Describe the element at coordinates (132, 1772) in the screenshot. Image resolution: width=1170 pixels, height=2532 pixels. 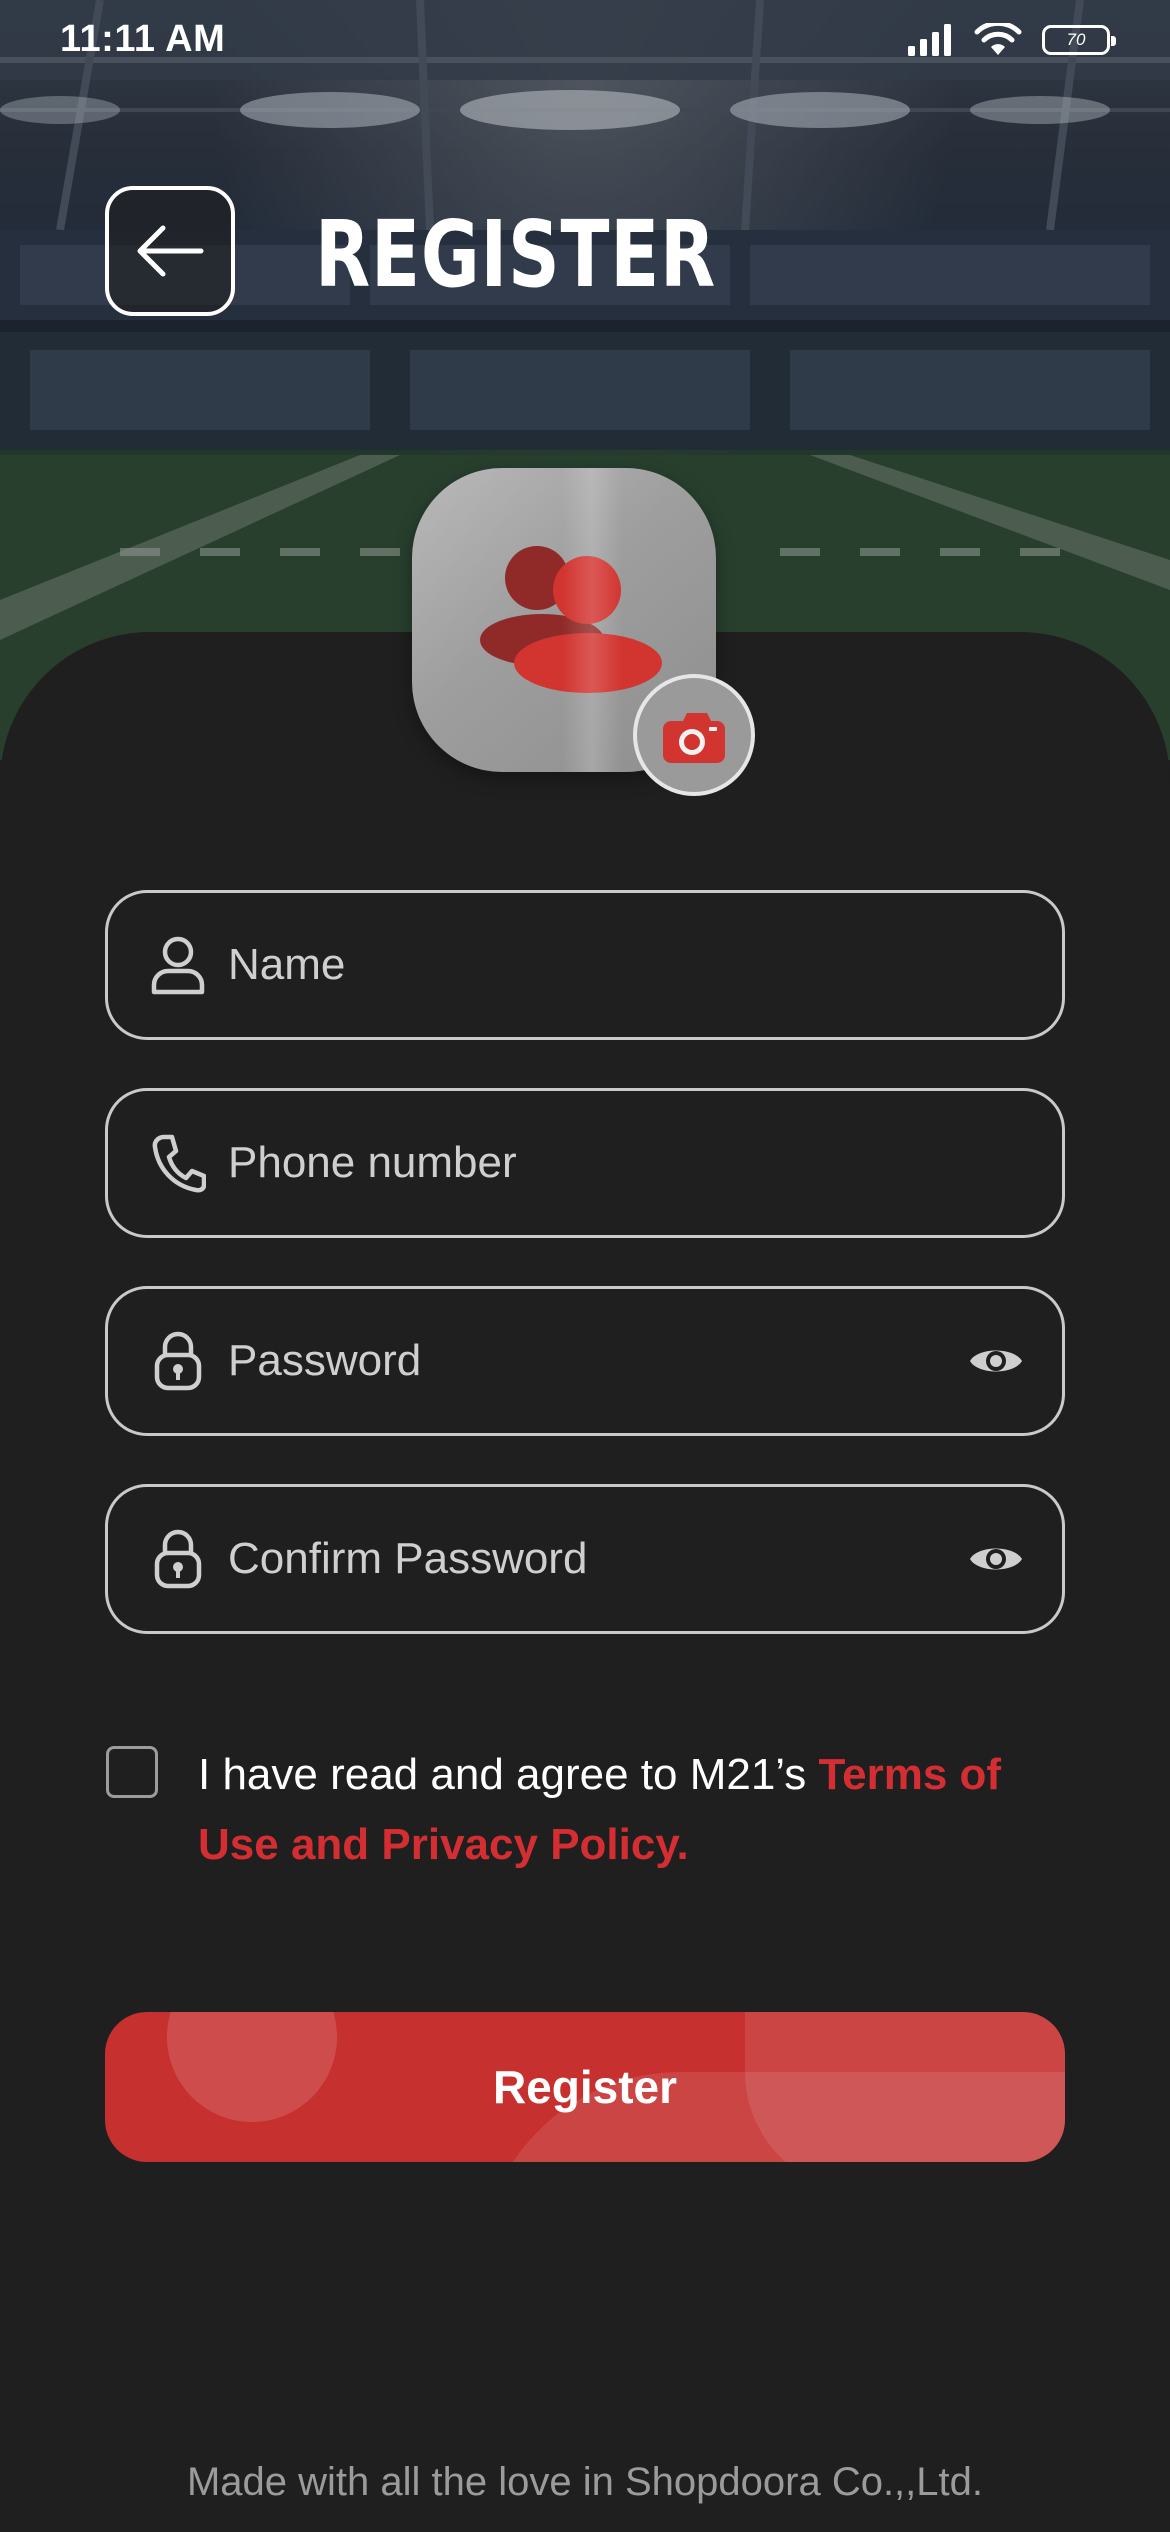
I see `terms-checkbox` at that location.